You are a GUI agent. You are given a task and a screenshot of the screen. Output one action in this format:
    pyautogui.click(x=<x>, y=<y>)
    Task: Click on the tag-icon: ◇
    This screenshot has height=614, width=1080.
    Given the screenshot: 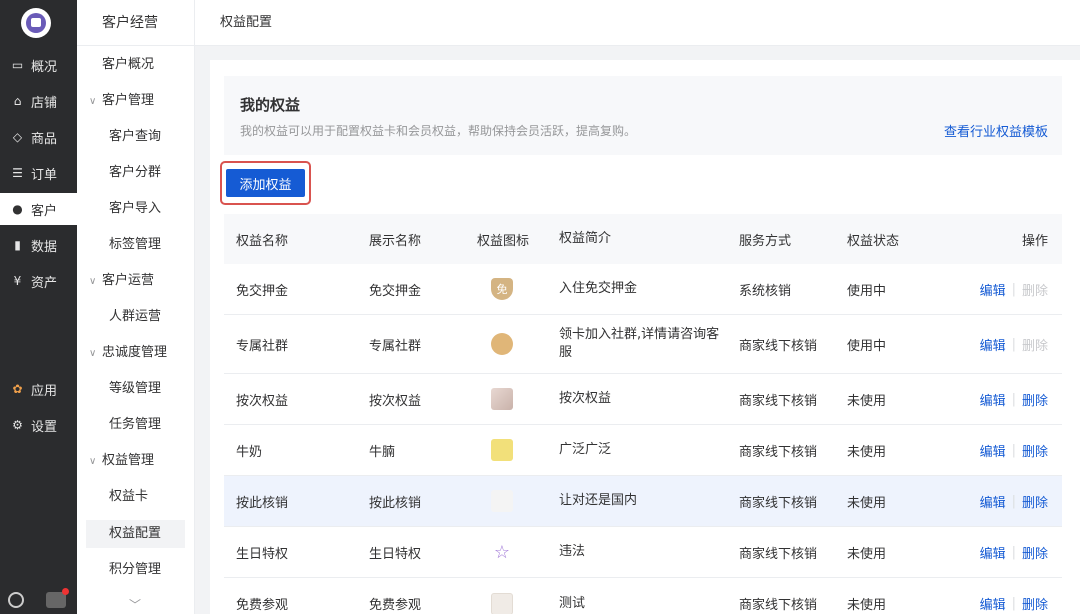 What is the action you would take?
    pyautogui.click(x=17, y=137)
    